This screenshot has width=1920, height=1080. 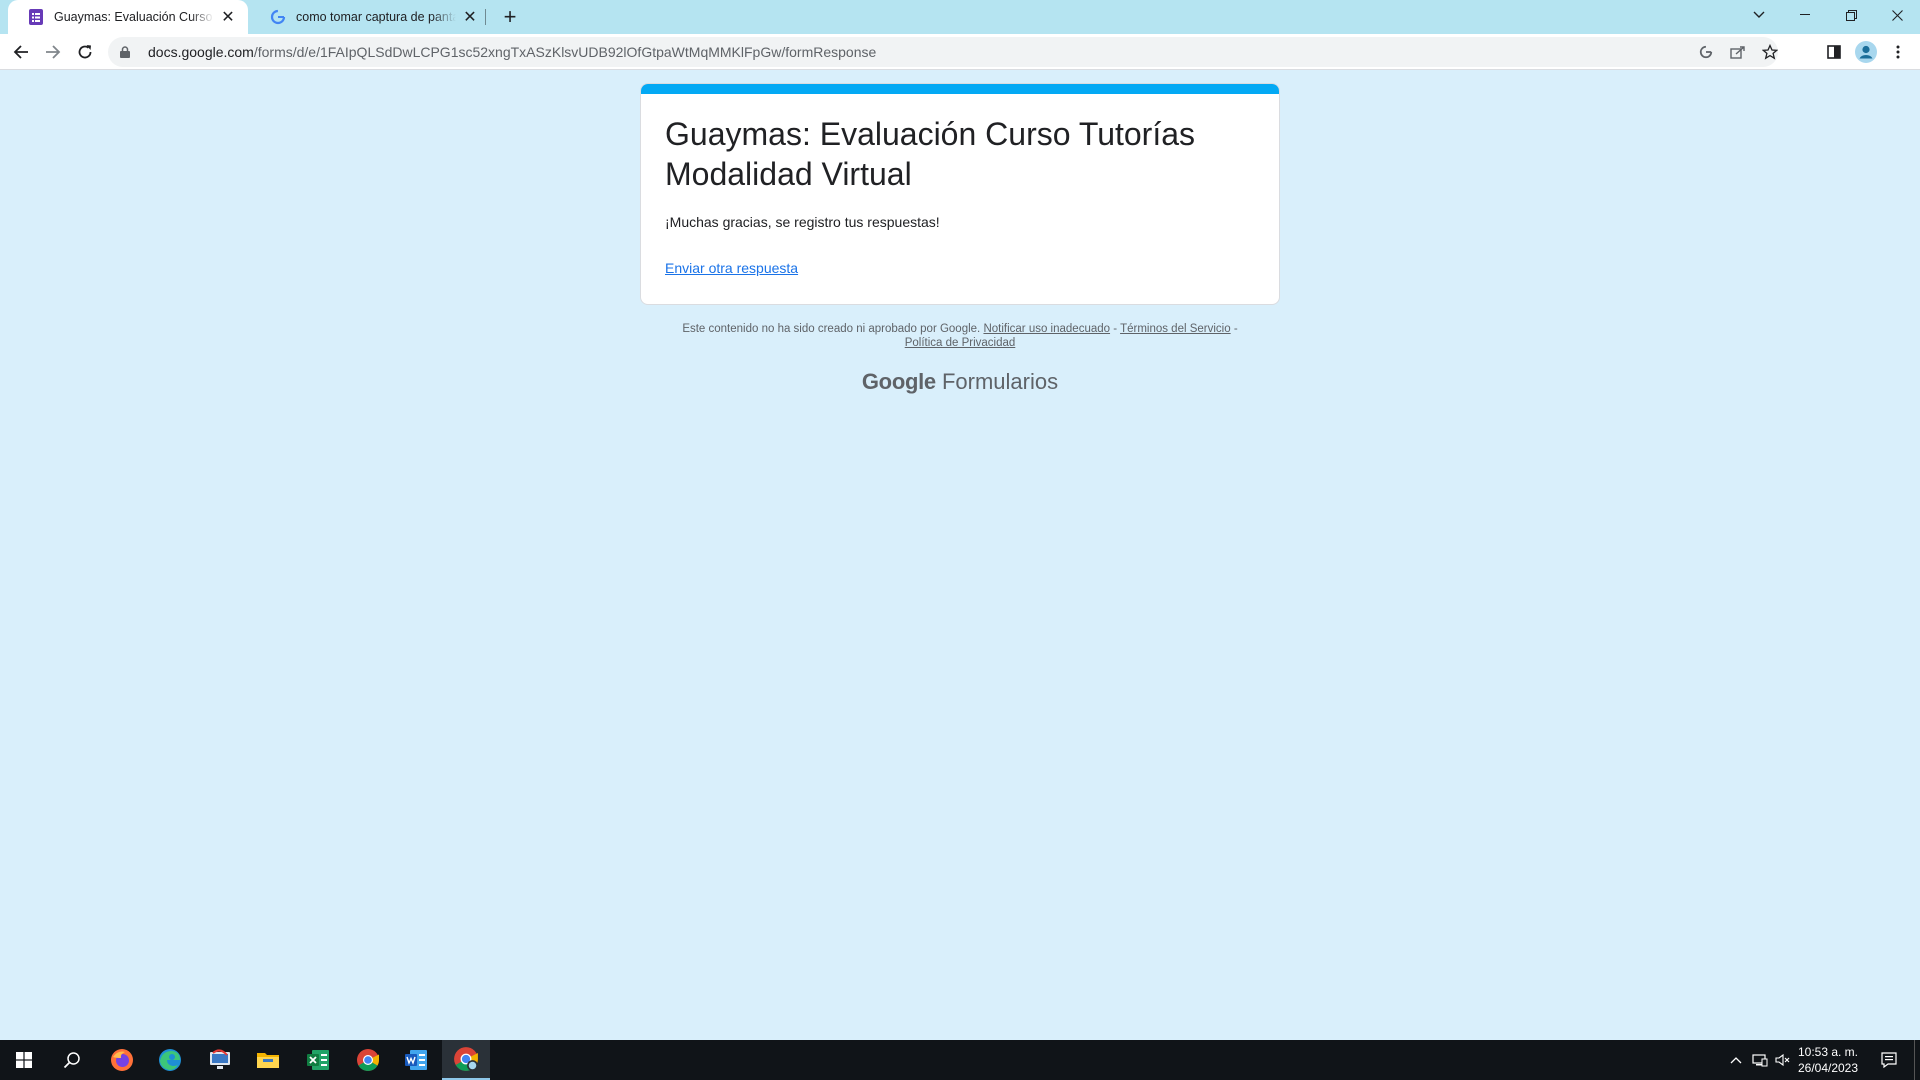 What do you see at coordinates (416, 1060) in the screenshot?
I see `word-icon` at bounding box center [416, 1060].